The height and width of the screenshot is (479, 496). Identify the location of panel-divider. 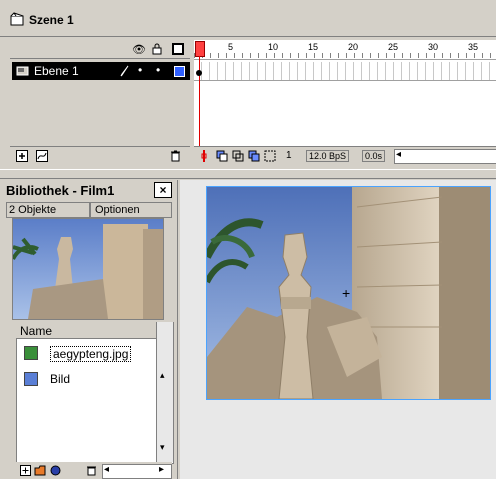
(248, 174).